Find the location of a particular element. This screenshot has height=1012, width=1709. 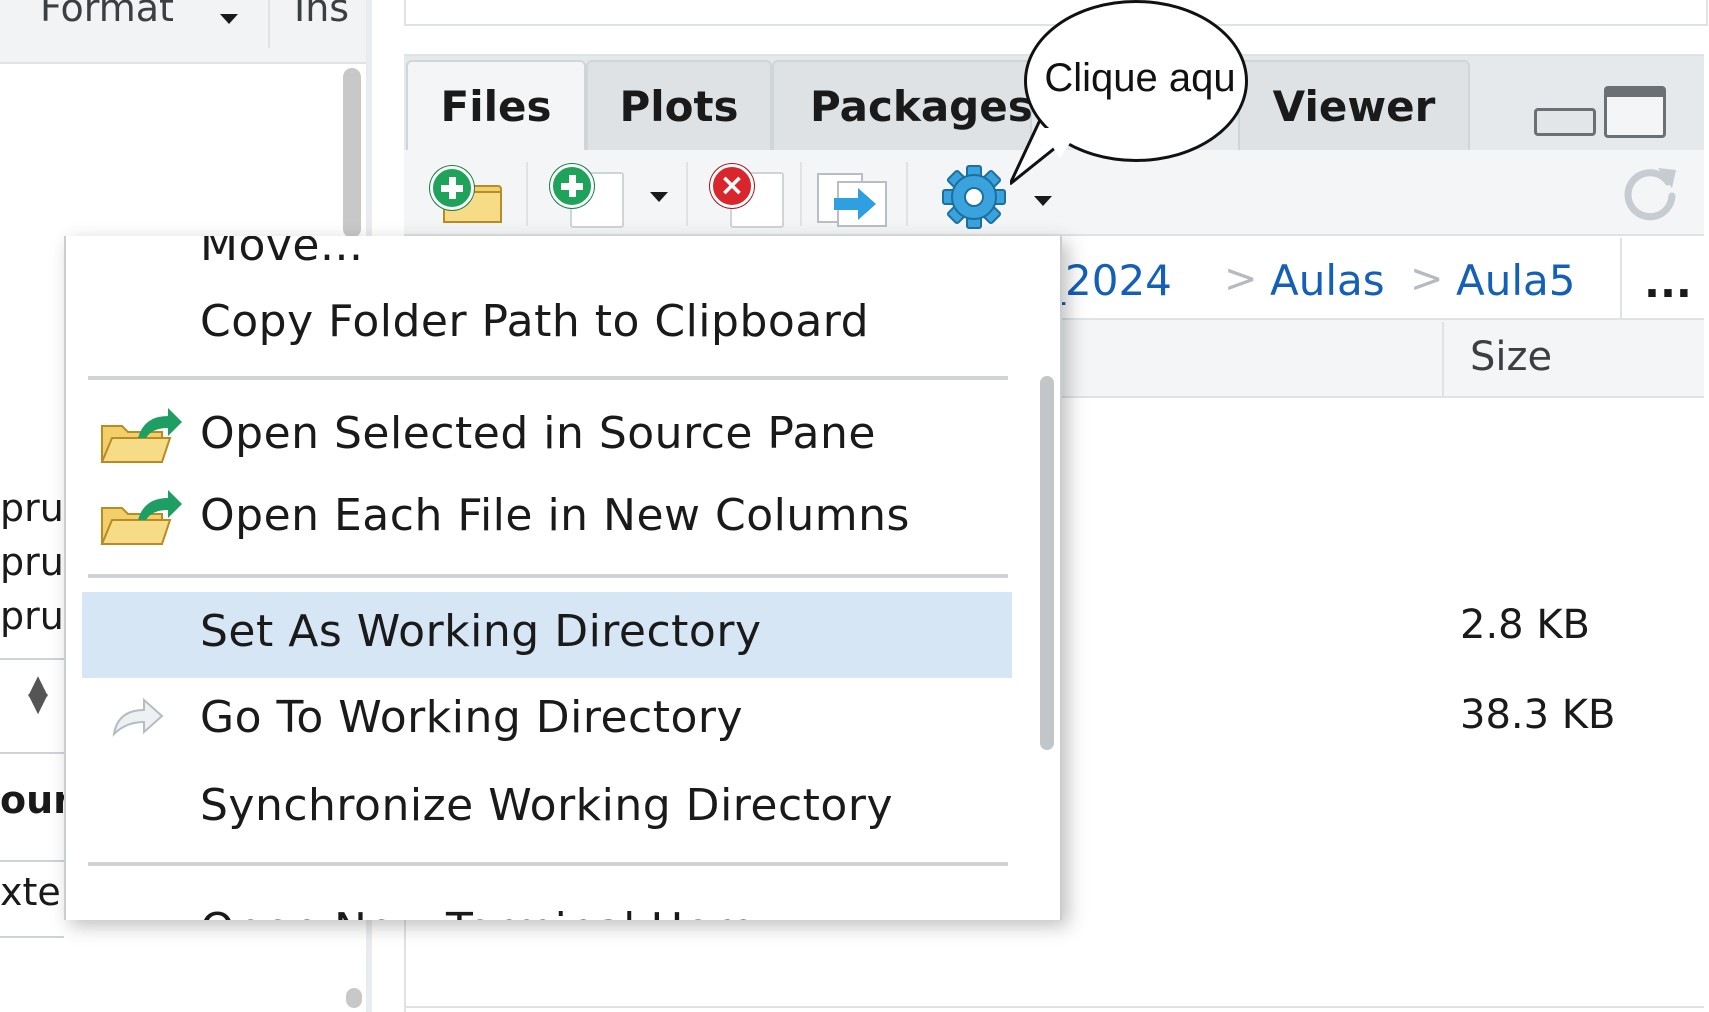

menu-item-label: Open New Terminal Here is located at coordinates (478, 912).